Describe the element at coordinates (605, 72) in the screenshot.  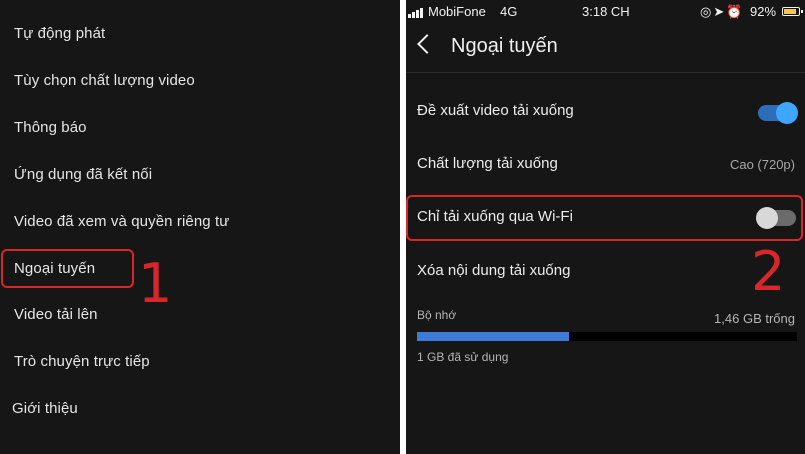
I see `header-divider` at that location.